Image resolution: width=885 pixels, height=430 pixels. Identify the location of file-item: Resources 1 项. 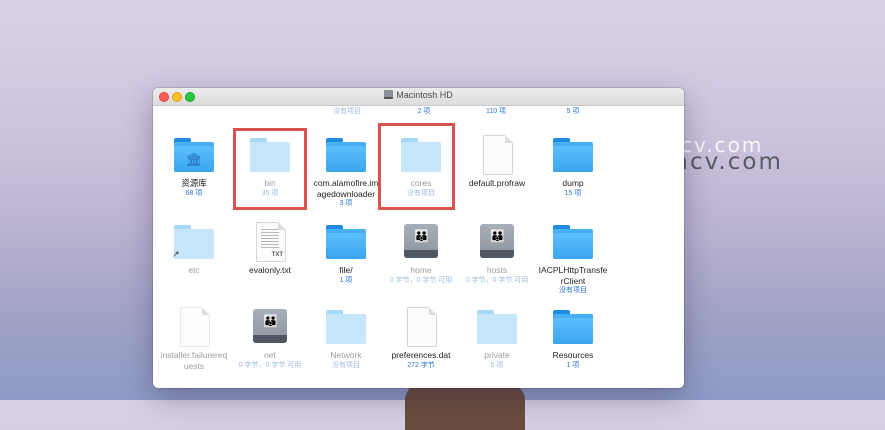
(573, 338).